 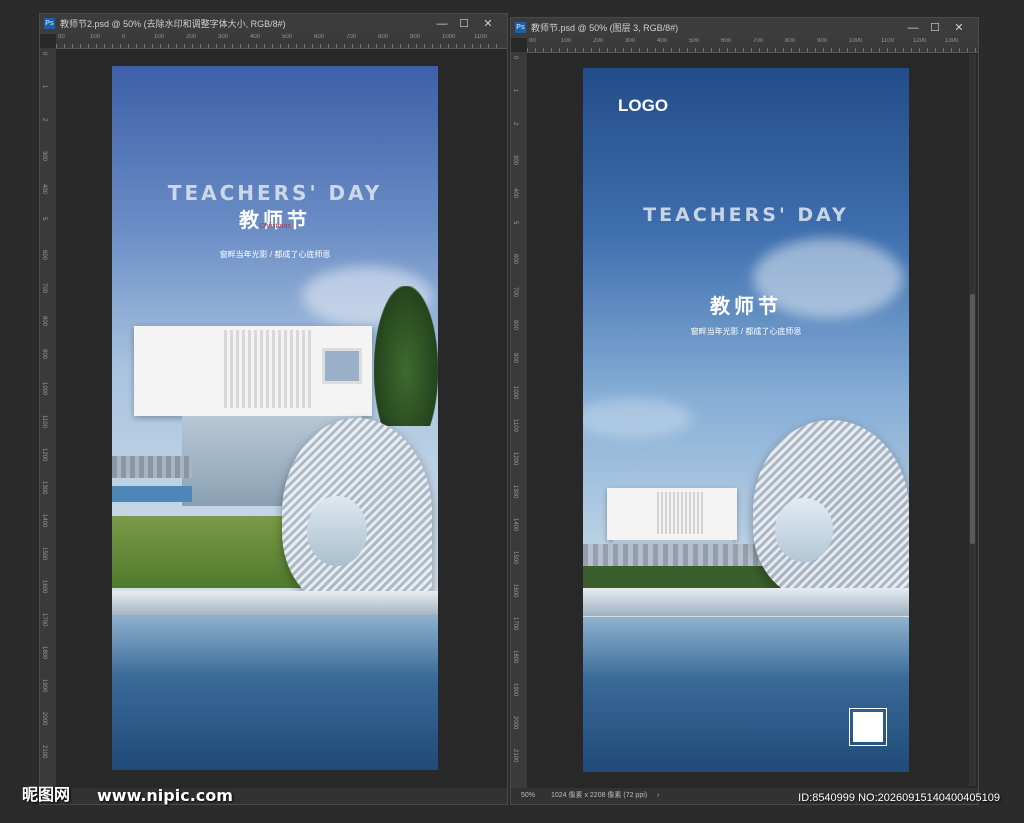 I want to click on status-menu-arrow: ›, so click(x=658, y=796).